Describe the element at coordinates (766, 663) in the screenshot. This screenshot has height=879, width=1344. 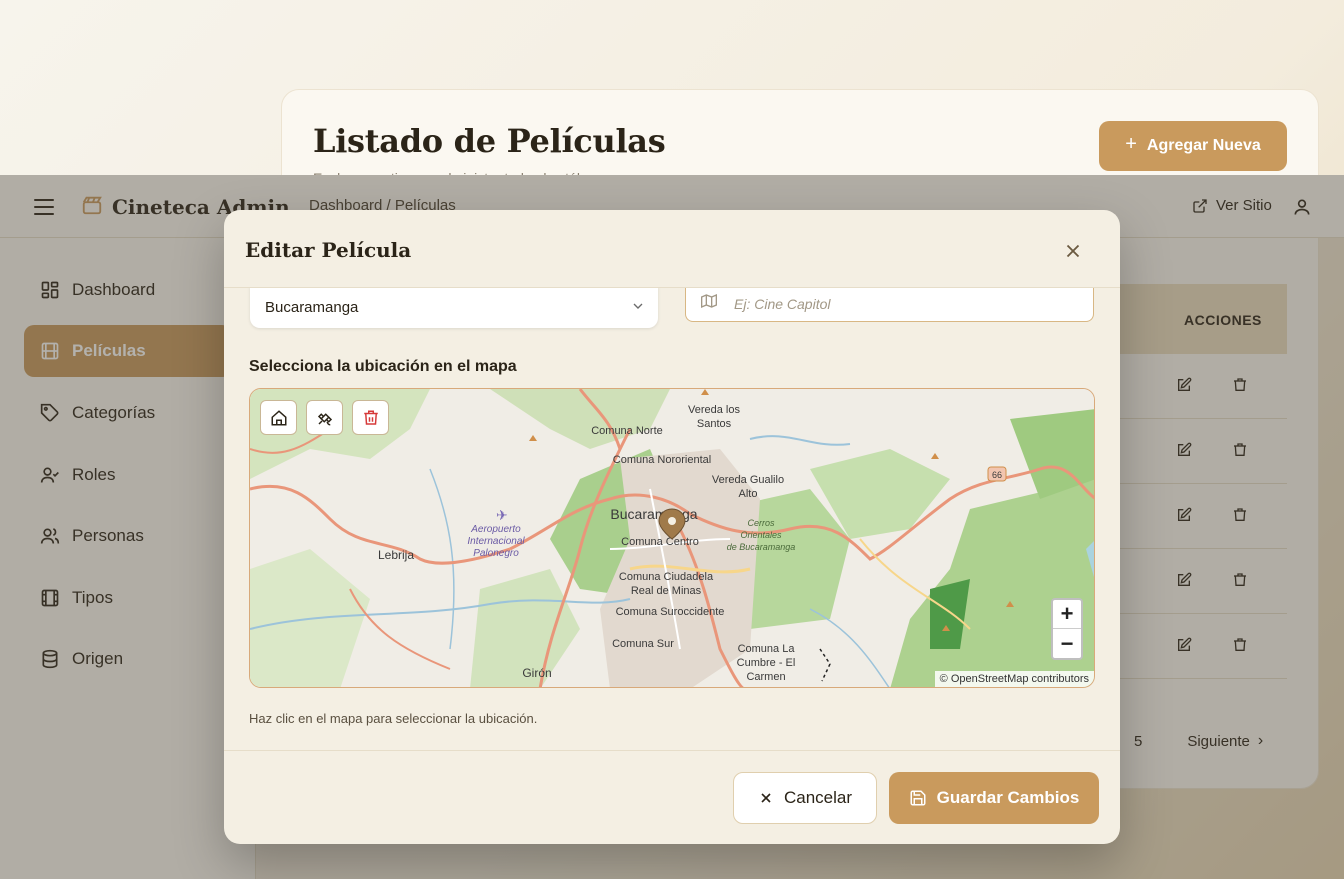
I see `map-label-cumbre: Cumbre - El` at that location.